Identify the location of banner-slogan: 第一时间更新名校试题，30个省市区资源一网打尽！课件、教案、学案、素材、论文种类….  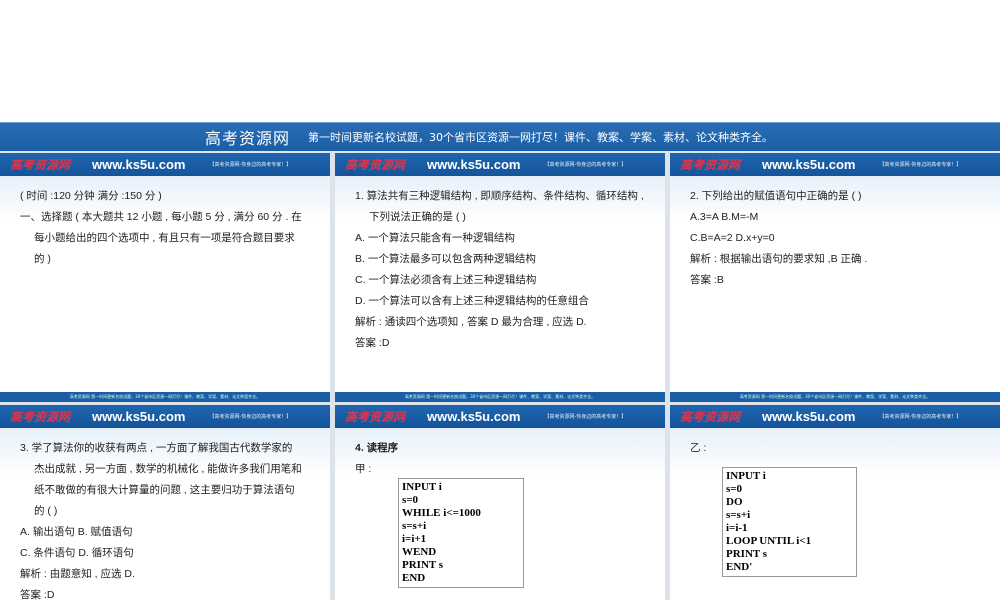
(541, 137).